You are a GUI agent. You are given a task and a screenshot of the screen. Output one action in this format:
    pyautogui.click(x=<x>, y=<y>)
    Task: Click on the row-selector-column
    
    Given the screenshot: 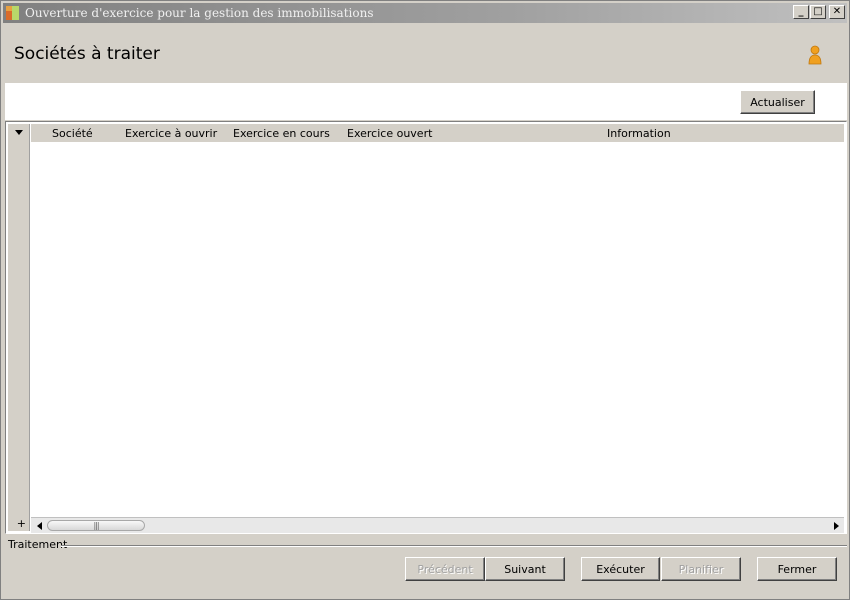 What is the action you would take?
    pyautogui.click(x=19, y=327)
    